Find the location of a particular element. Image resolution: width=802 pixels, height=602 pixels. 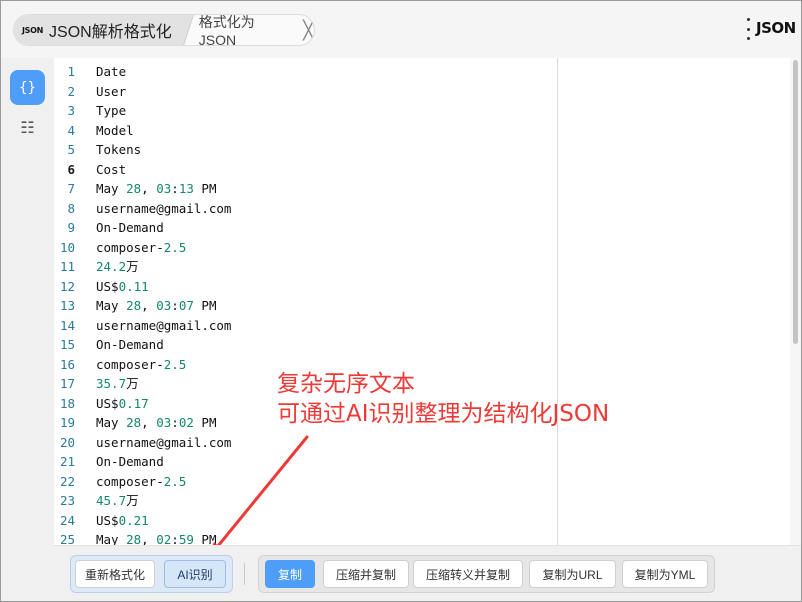

line-text: May 28, 03:07 PM is located at coordinates (156, 306).